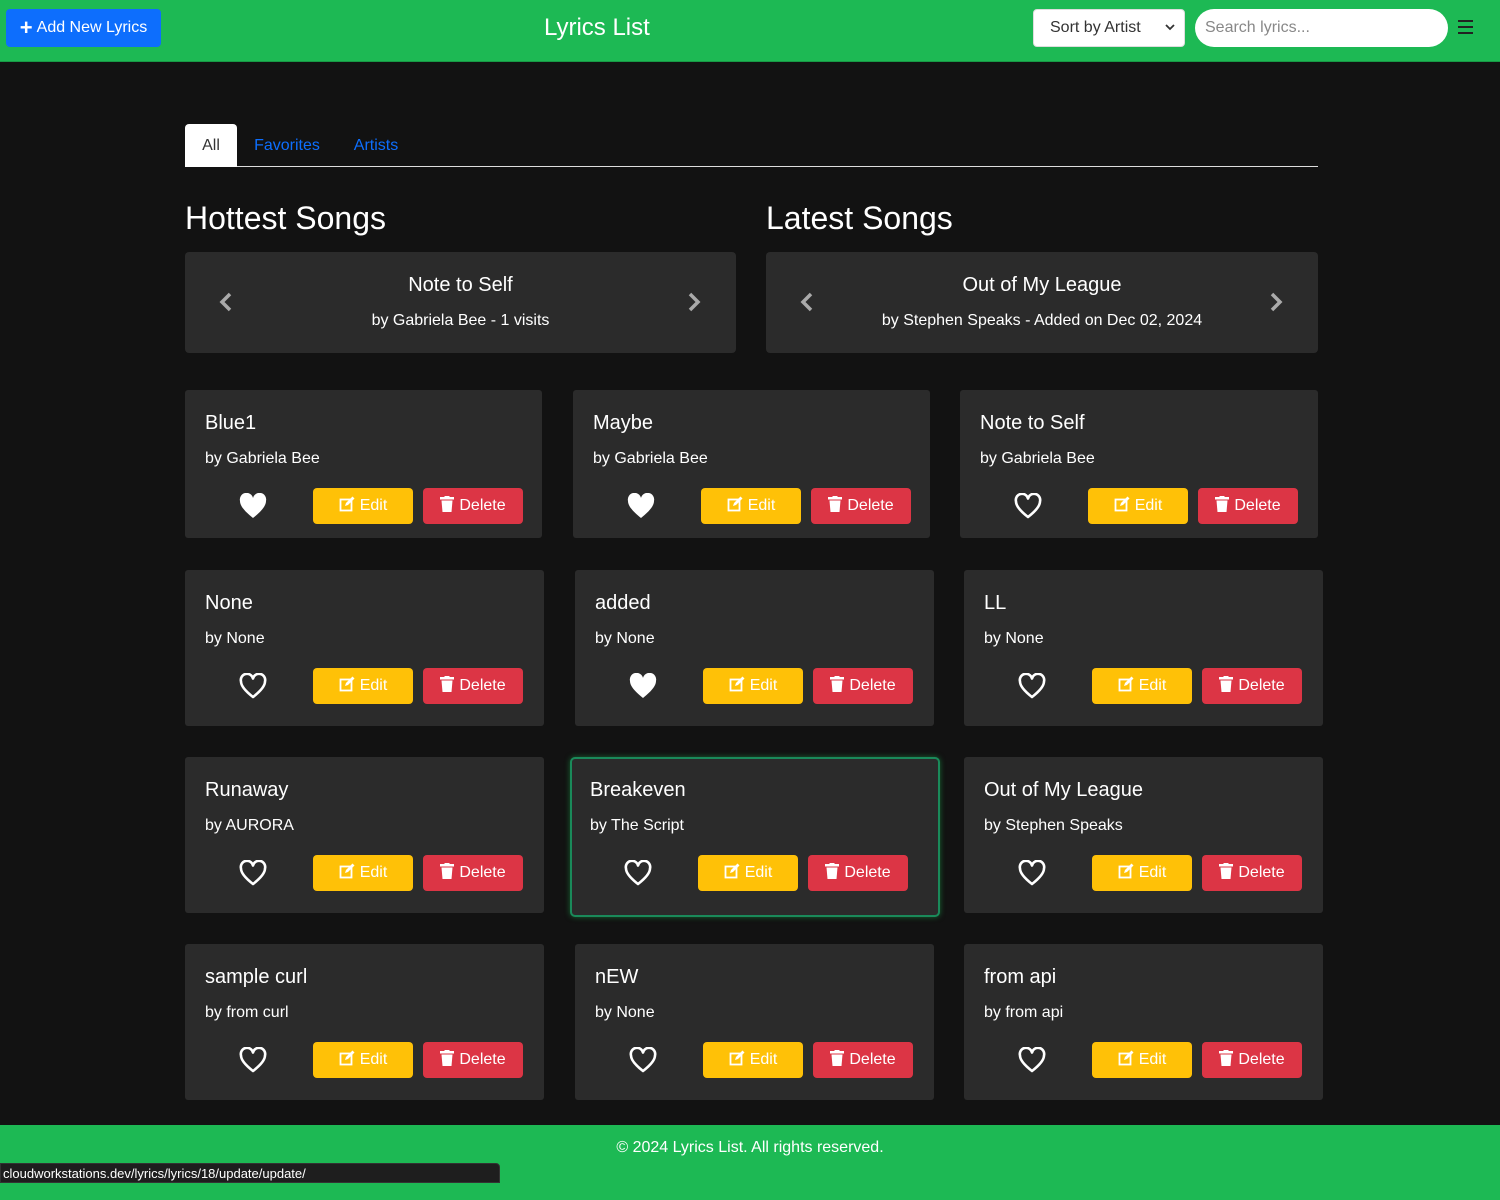 Image resolution: width=1500 pixels, height=1200 pixels. What do you see at coordinates (1143, 648) in the screenshot?
I see `lyrics-card: LL by None Edit Delete` at bounding box center [1143, 648].